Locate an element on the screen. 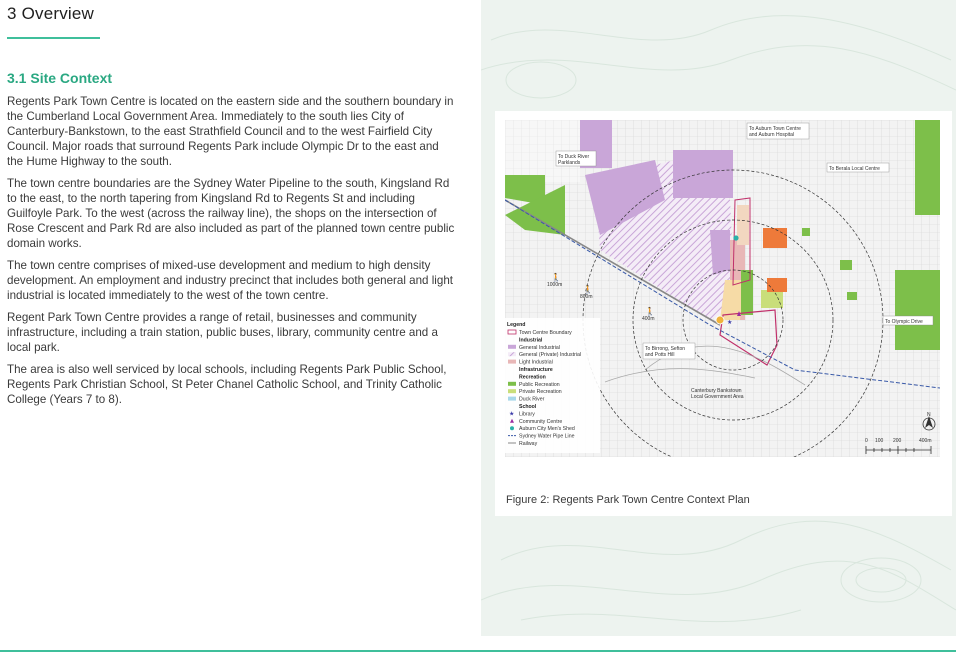 This screenshot has height=660, width=956. scale-label: 400m is located at coordinates (925, 441).